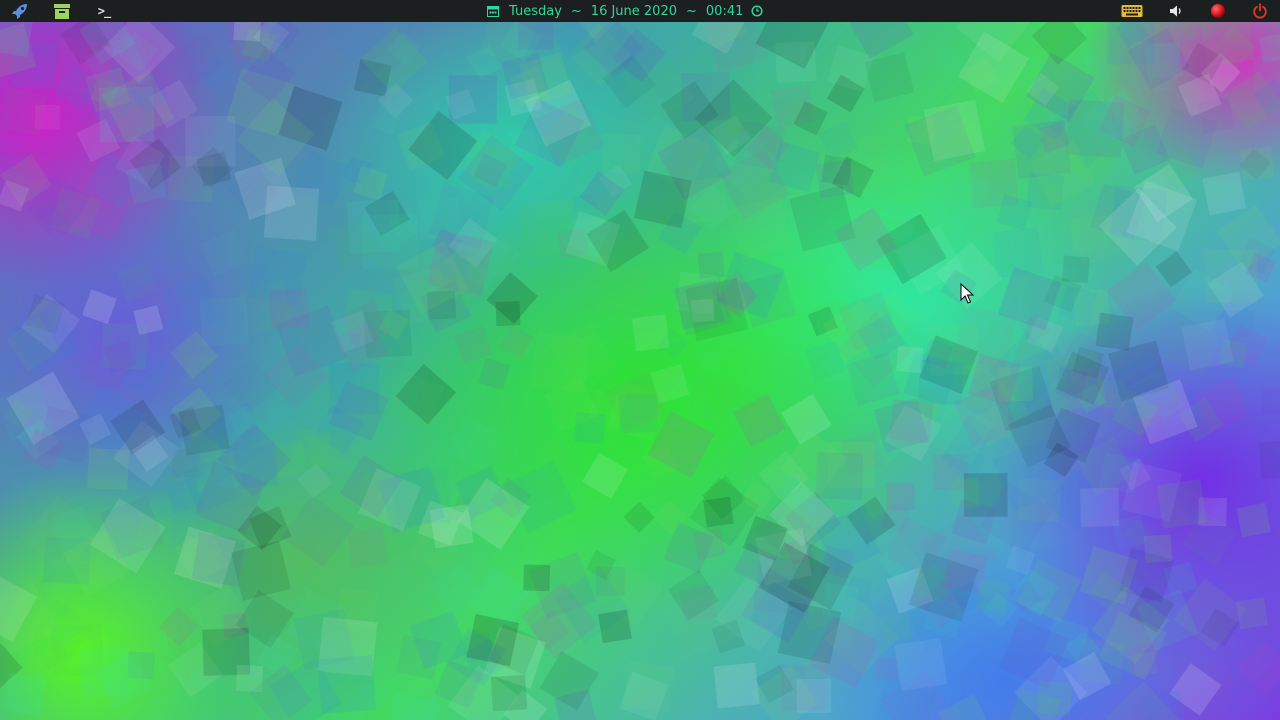  I want to click on clock-widget: Tuesday ~ 16 June 2020 ~ 00:41, so click(625, 11).